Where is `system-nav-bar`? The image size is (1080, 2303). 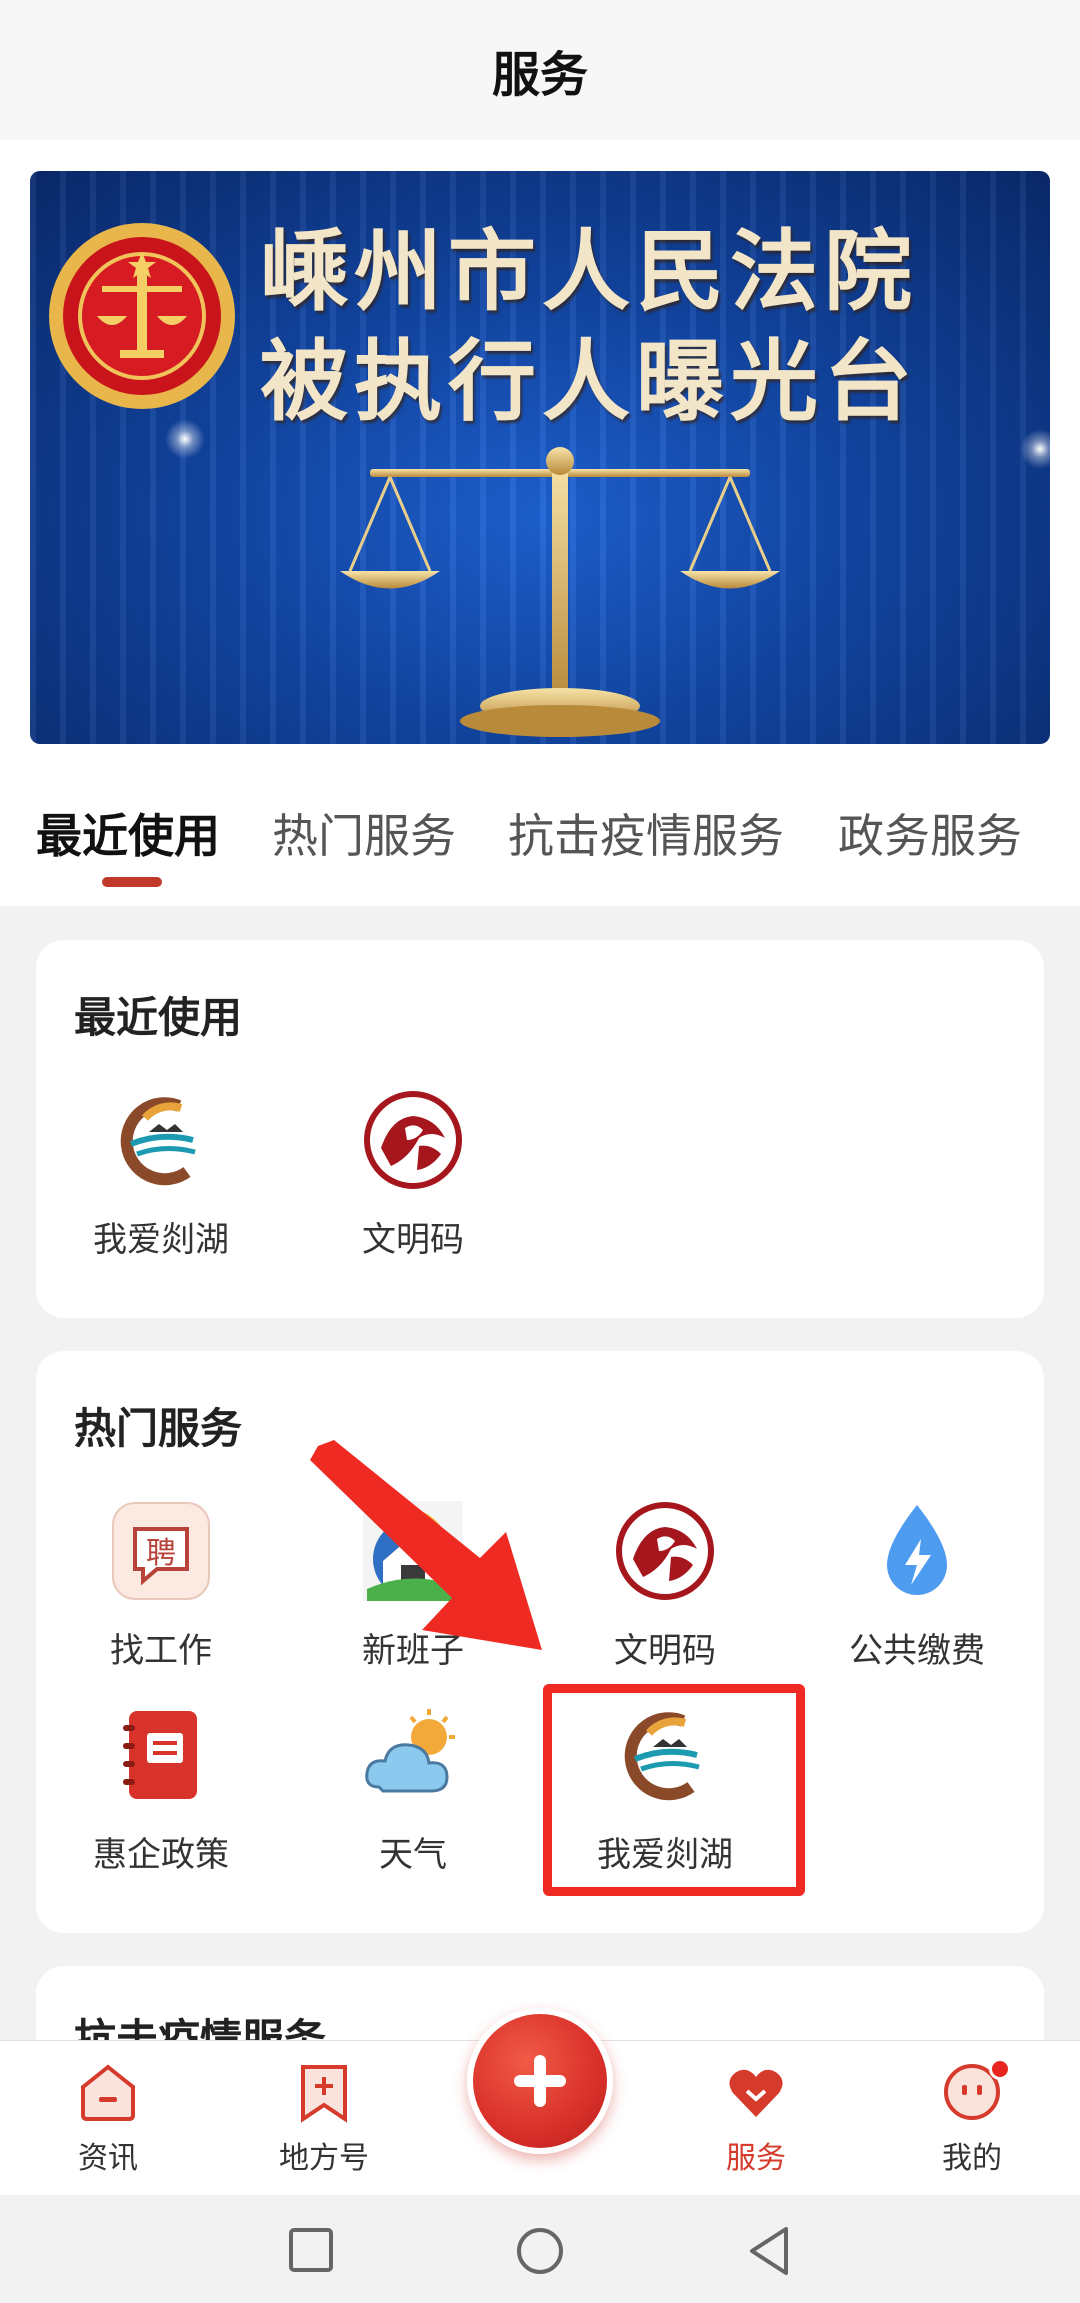 system-nav-bar is located at coordinates (540, 2249).